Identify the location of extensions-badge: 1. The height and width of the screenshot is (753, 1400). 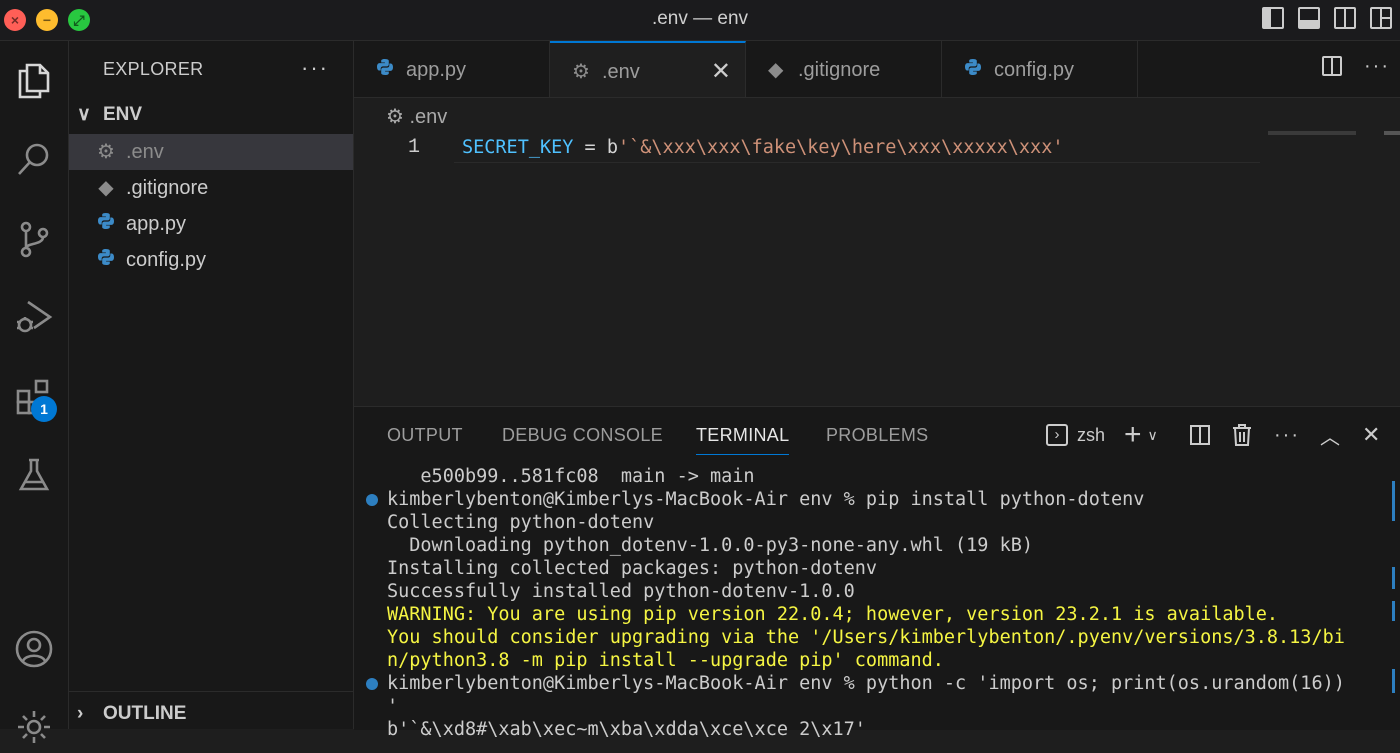
(44, 409).